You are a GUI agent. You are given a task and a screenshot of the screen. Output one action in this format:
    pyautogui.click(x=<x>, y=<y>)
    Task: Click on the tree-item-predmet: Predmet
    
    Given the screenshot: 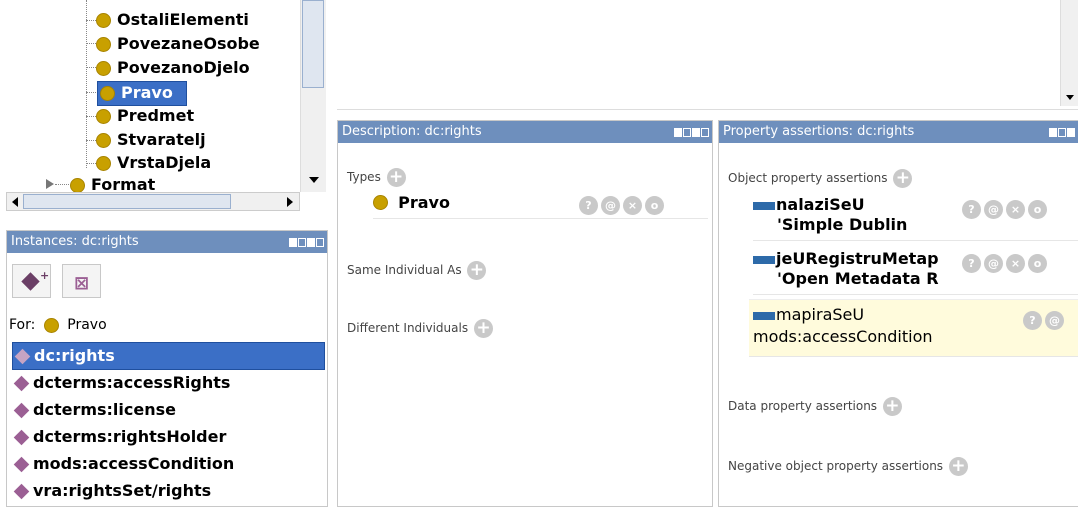 What is the action you would take?
    pyautogui.click(x=145, y=116)
    